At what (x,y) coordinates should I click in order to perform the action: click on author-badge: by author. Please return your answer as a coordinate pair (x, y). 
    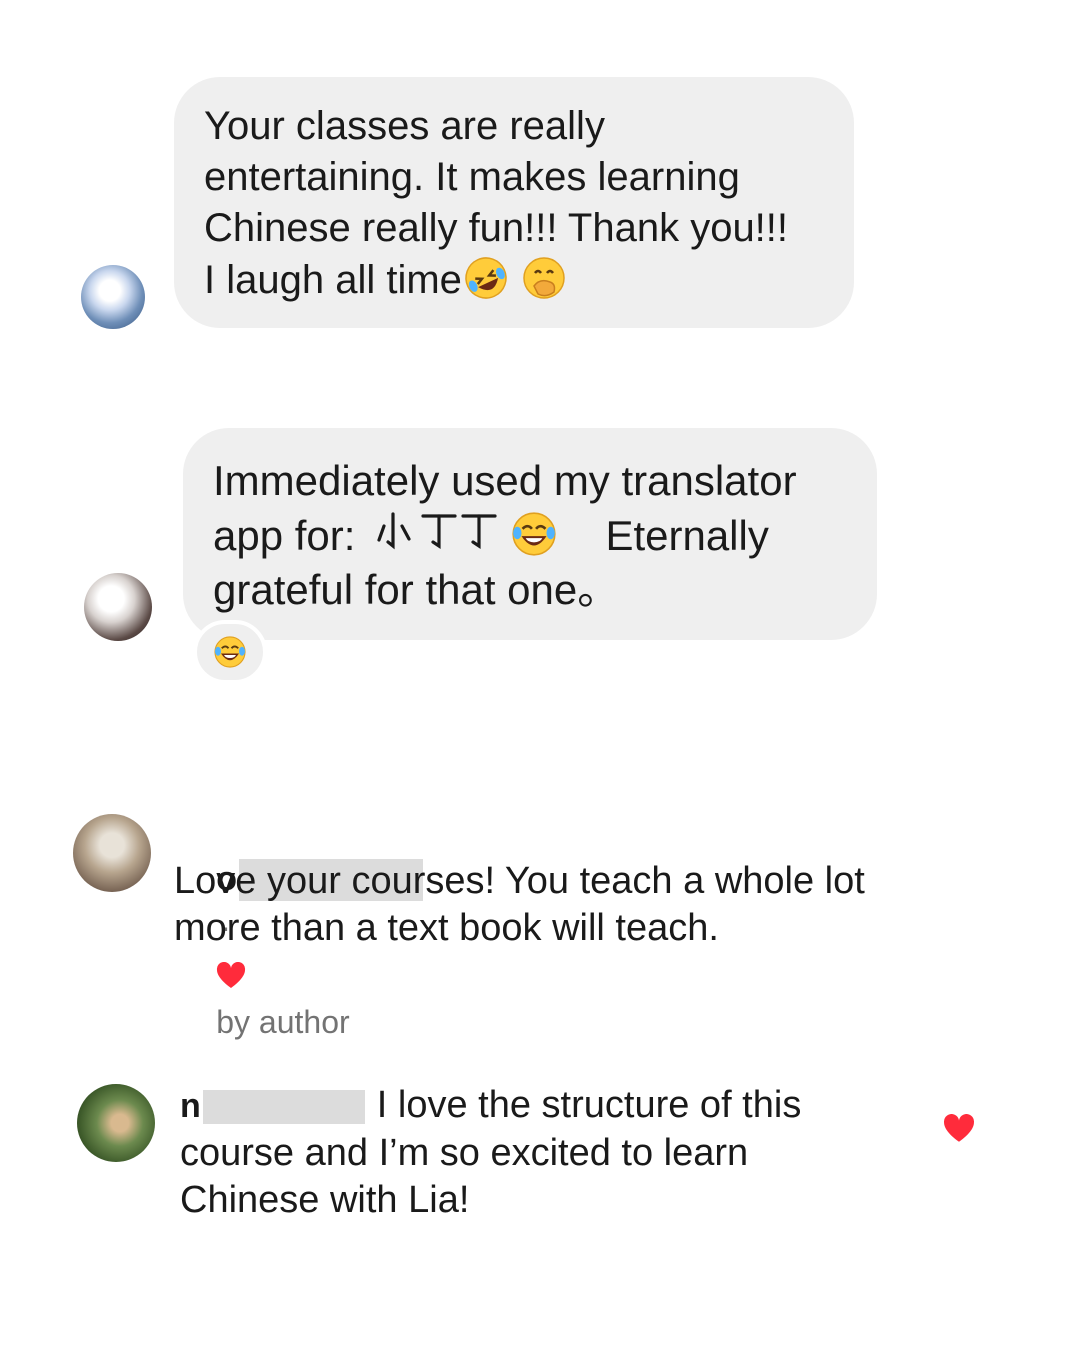
    Looking at the image, I should click on (283, 1022).